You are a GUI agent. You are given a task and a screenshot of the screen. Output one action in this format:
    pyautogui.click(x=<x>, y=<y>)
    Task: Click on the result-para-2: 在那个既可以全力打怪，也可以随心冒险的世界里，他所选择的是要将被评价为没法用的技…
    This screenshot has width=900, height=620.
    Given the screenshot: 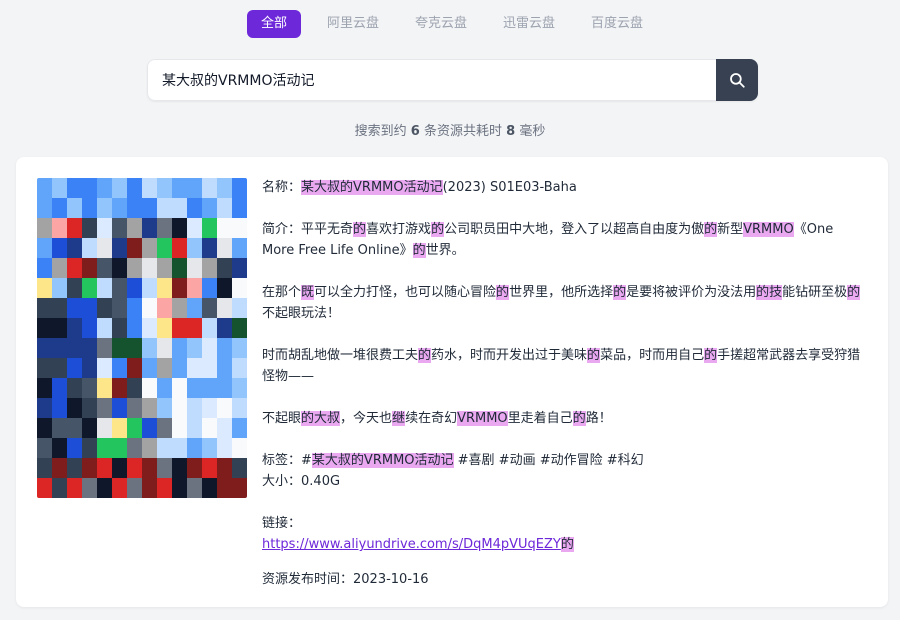 What is the action you would take?
    pyautogui.click(x=565, y=303)
    